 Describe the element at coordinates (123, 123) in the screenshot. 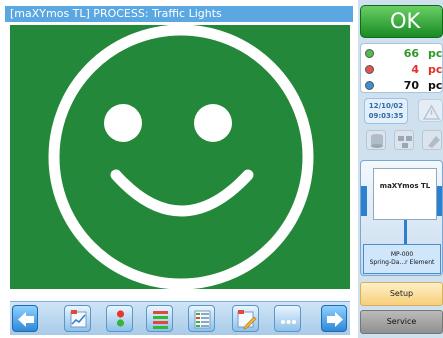

I see `smiley-left-eye` at that location.